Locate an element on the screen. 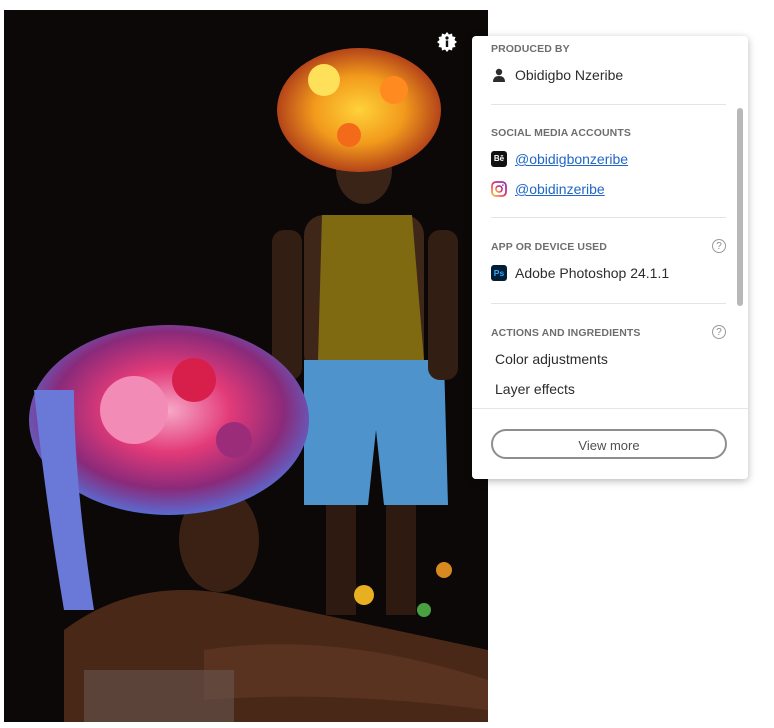 The height and width of the screenshot is (728, 774). action-item: Layer effects is located at coordinates (535, 389).